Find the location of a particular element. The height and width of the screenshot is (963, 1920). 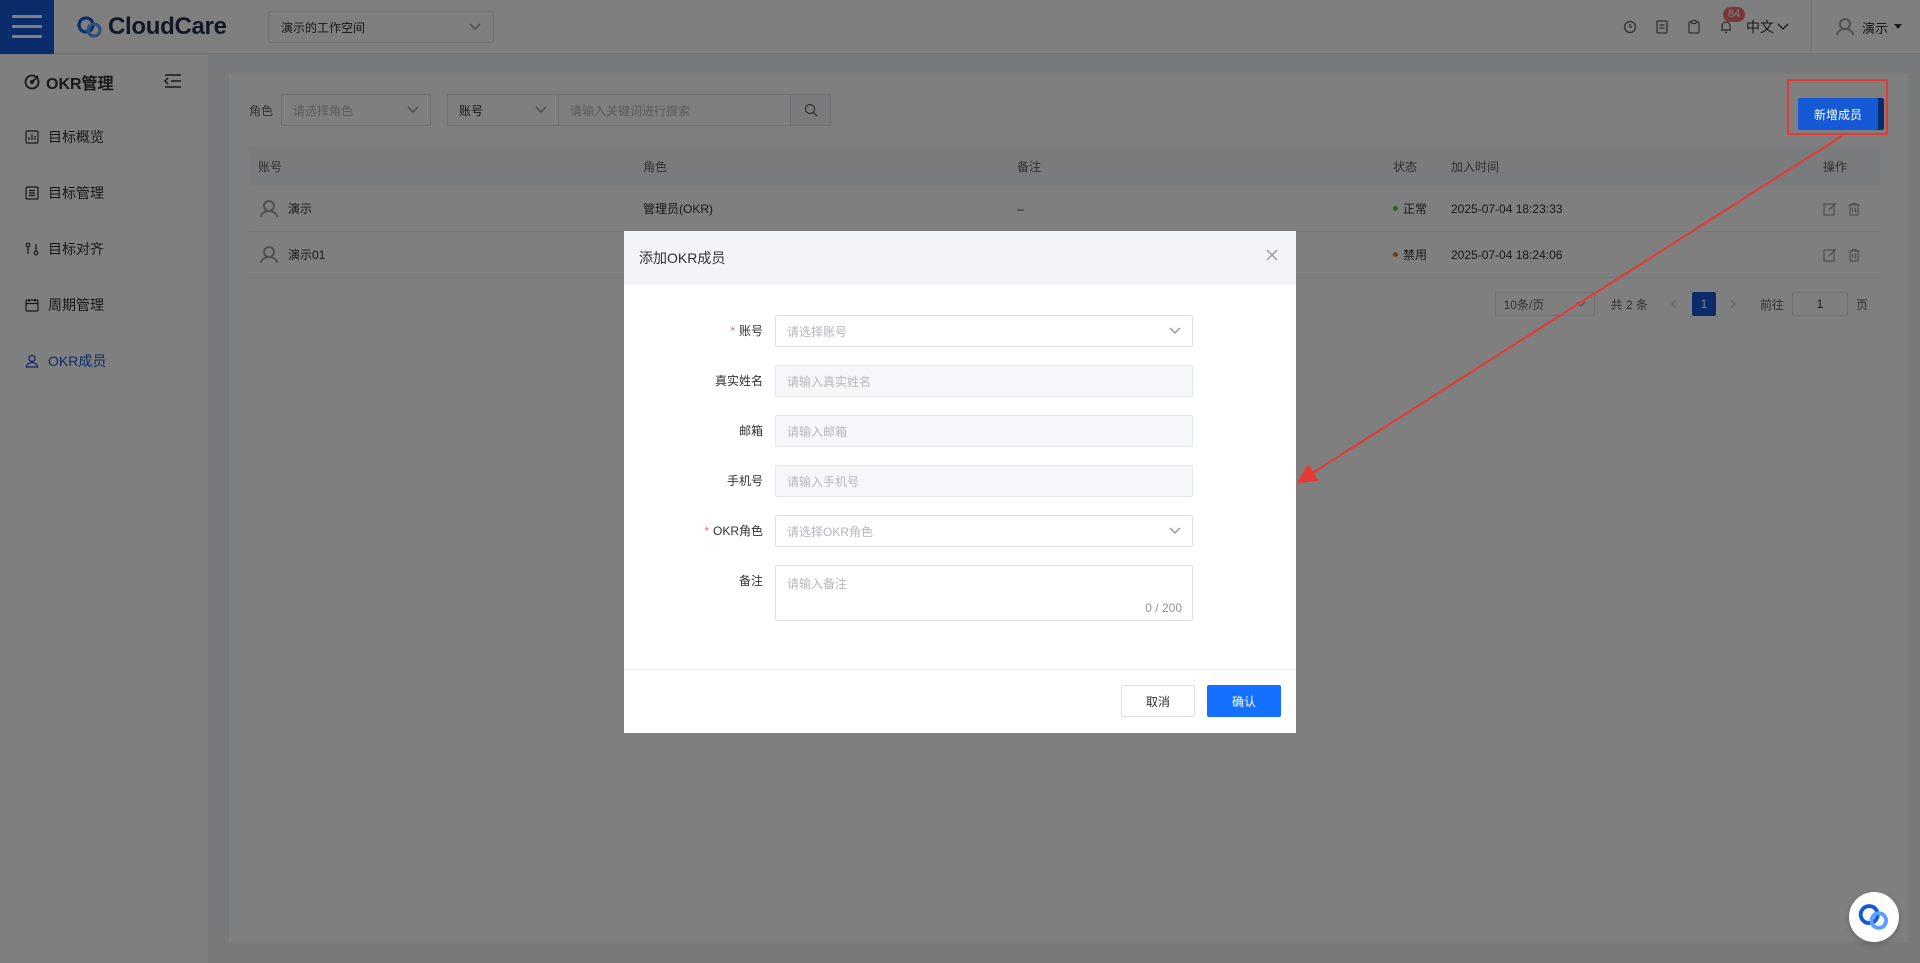

phone-label: 手机号 is located at coordinates (744, 481).